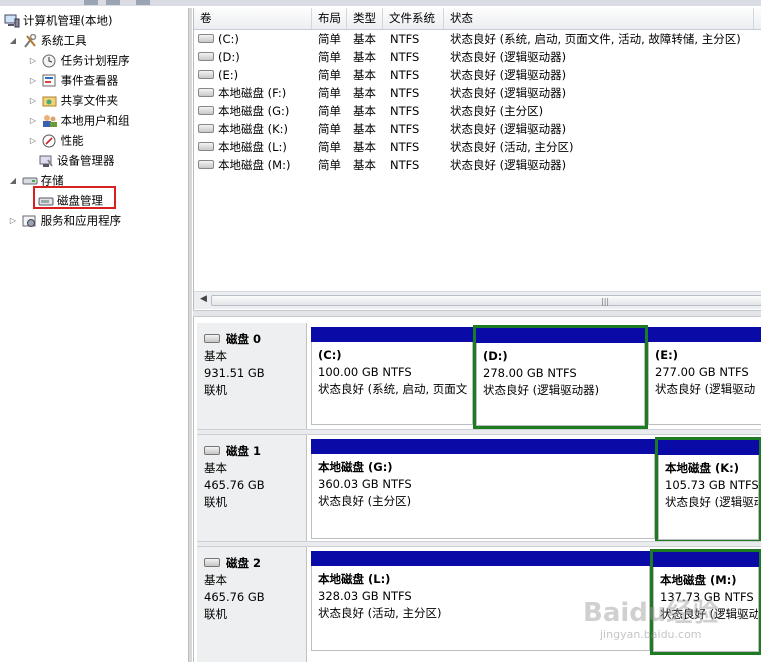 This screenshot has height=662, width=761. Describe the element at coordinates (76, 160) in the screenshot. I see `tree-item-device-manager: 设备管理器` at that location.